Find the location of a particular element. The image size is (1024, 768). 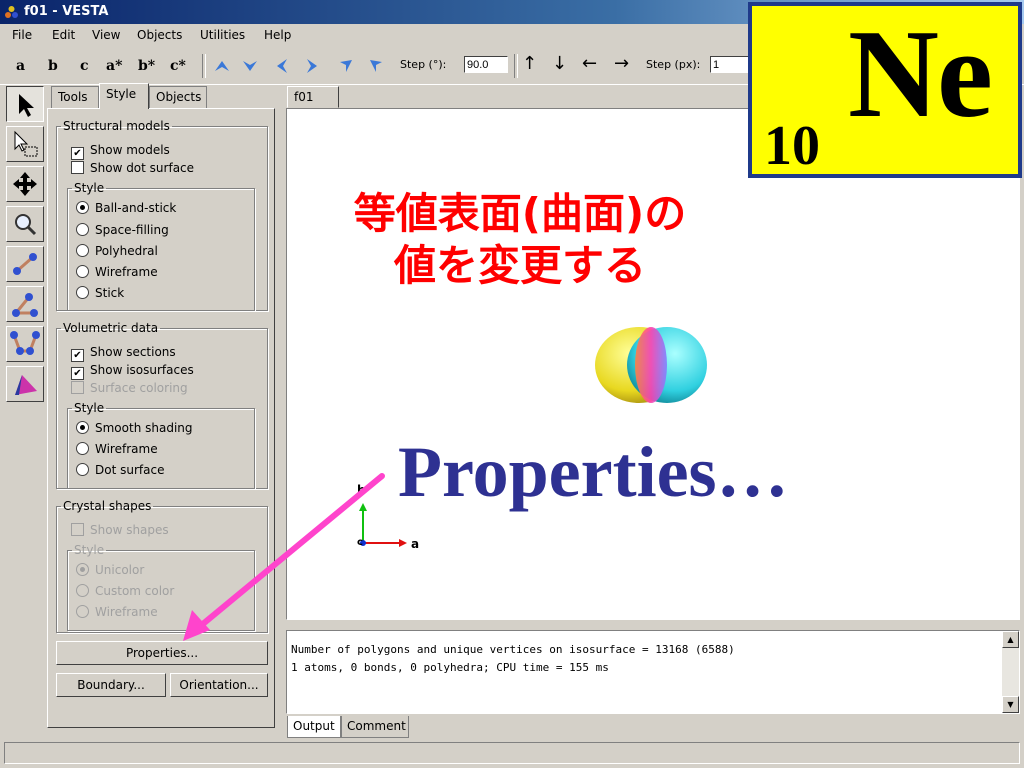

show-models-checkbox: ✔ Show models is located at coordinates (120, 151).